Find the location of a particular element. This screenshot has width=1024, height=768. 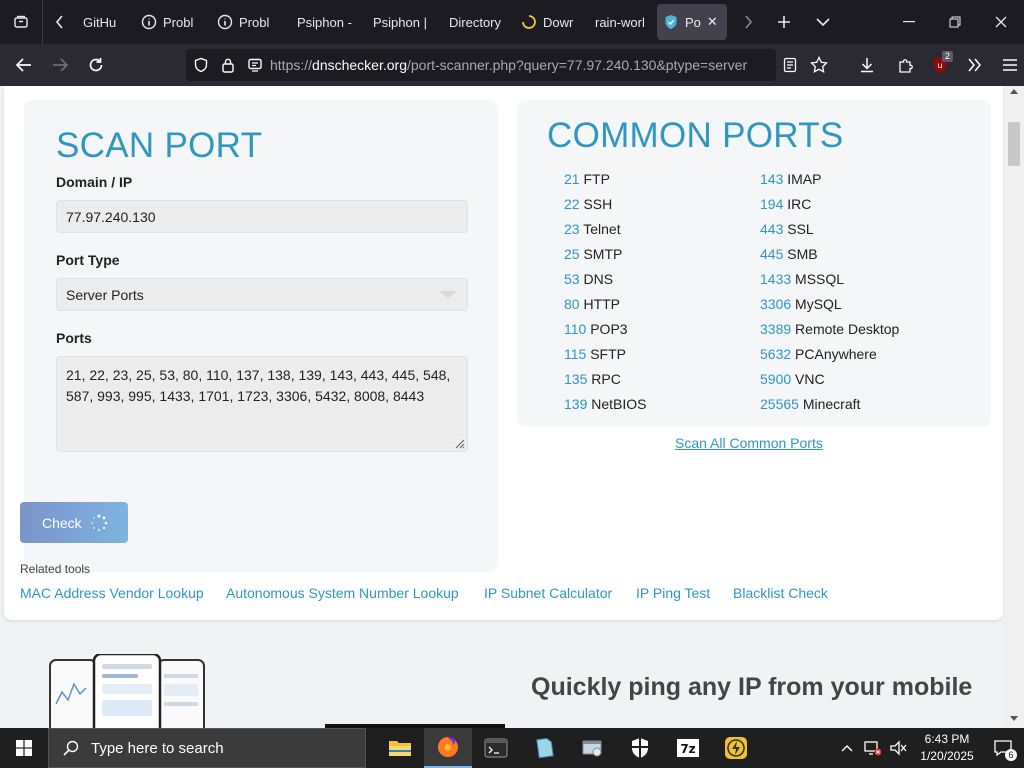

firefox-taskbar-button is located at coordinates (448, 748).